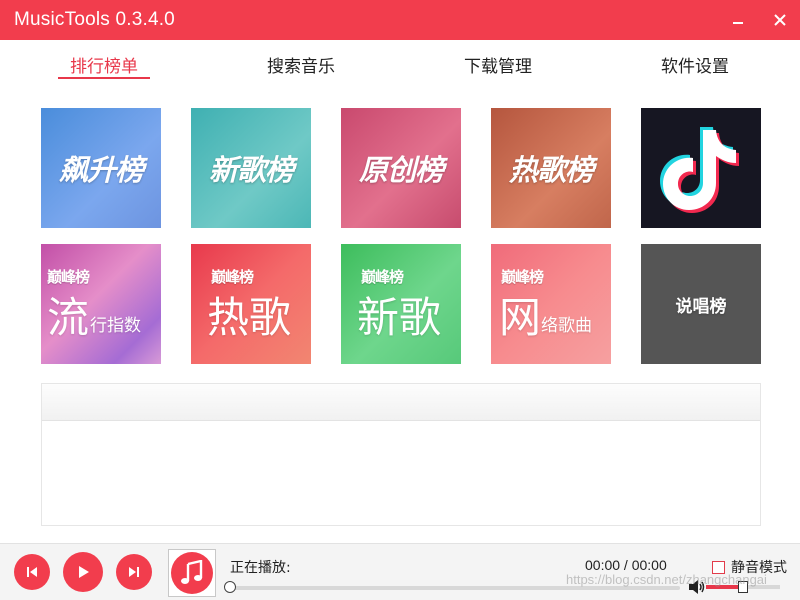  Describe the element at coordinates (101, 304) in the screenshot. I see `chart-tile-peak-popular-index: 巅峰榜 流 行指数` at that location.